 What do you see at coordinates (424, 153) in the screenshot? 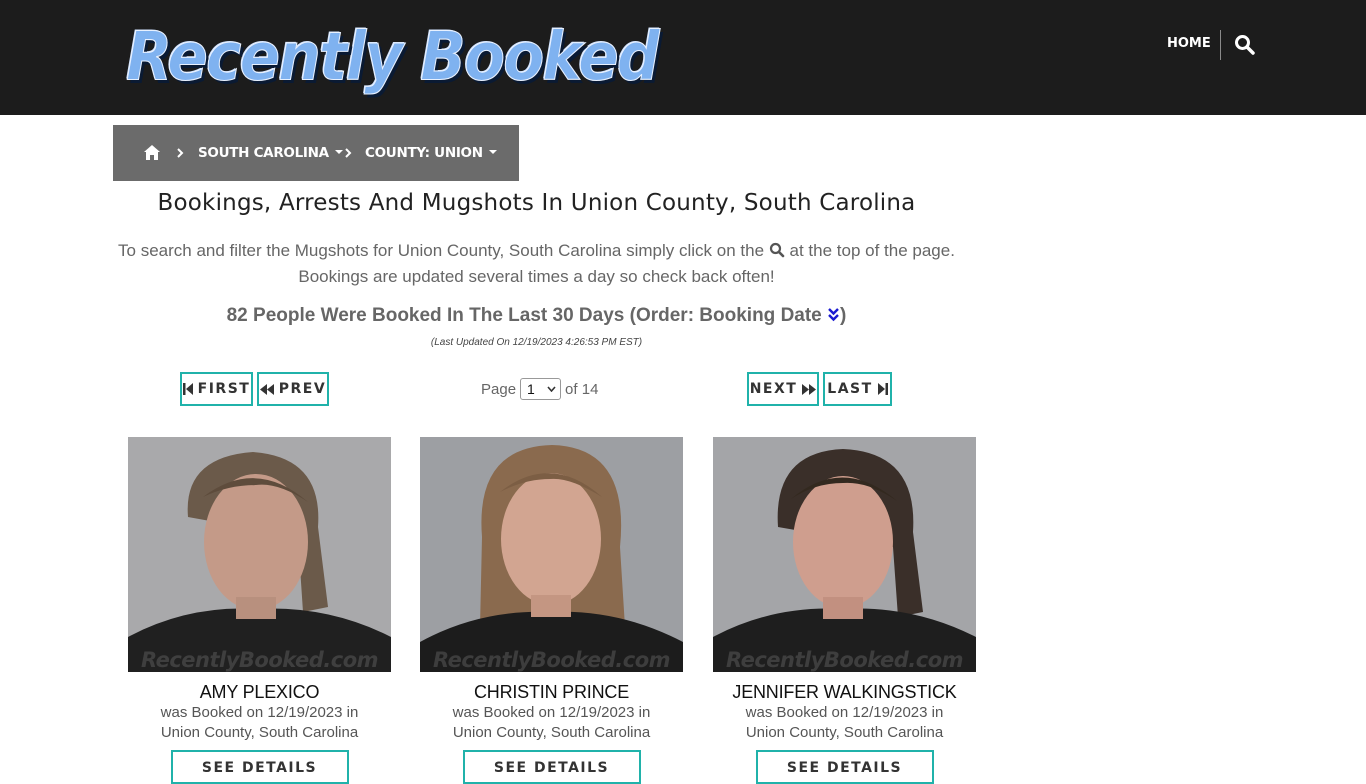
I see `breadcrumb-county-label: COUNTY: UNION` at bounding box center [424, 153].